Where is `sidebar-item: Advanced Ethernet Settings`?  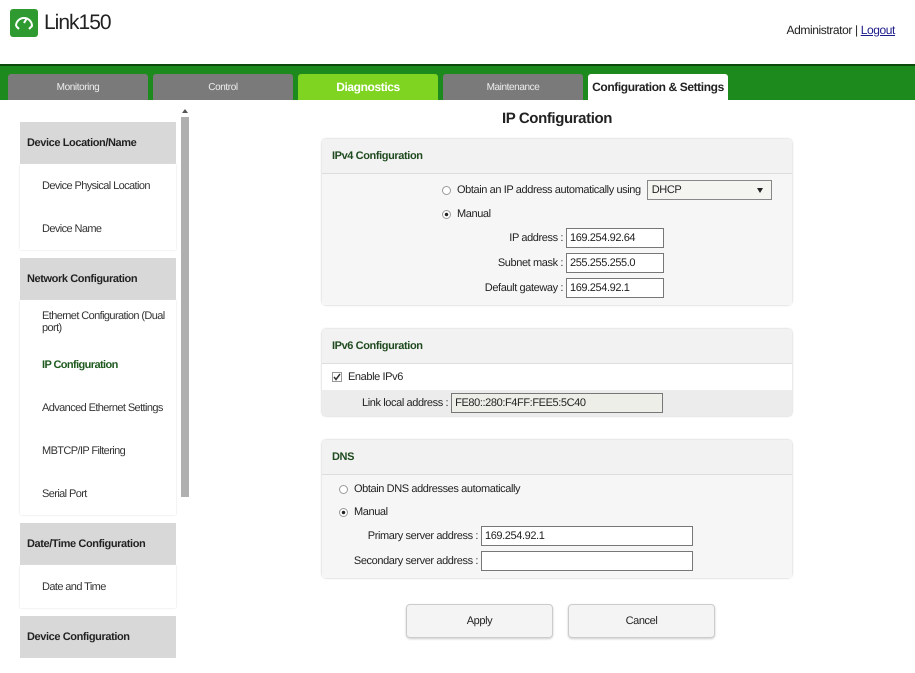
sidebar-item: Advanced Ethernet Settings is located at coordinates (98, 407).